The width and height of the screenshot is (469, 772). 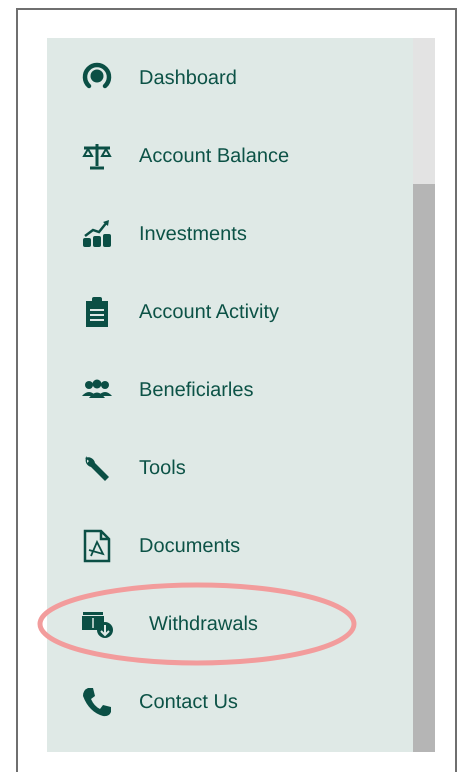 What do you see at coordinates (158, 78) in the screenshot?
I see `nav-item: Dashboard` at bounding box center [158, 78].